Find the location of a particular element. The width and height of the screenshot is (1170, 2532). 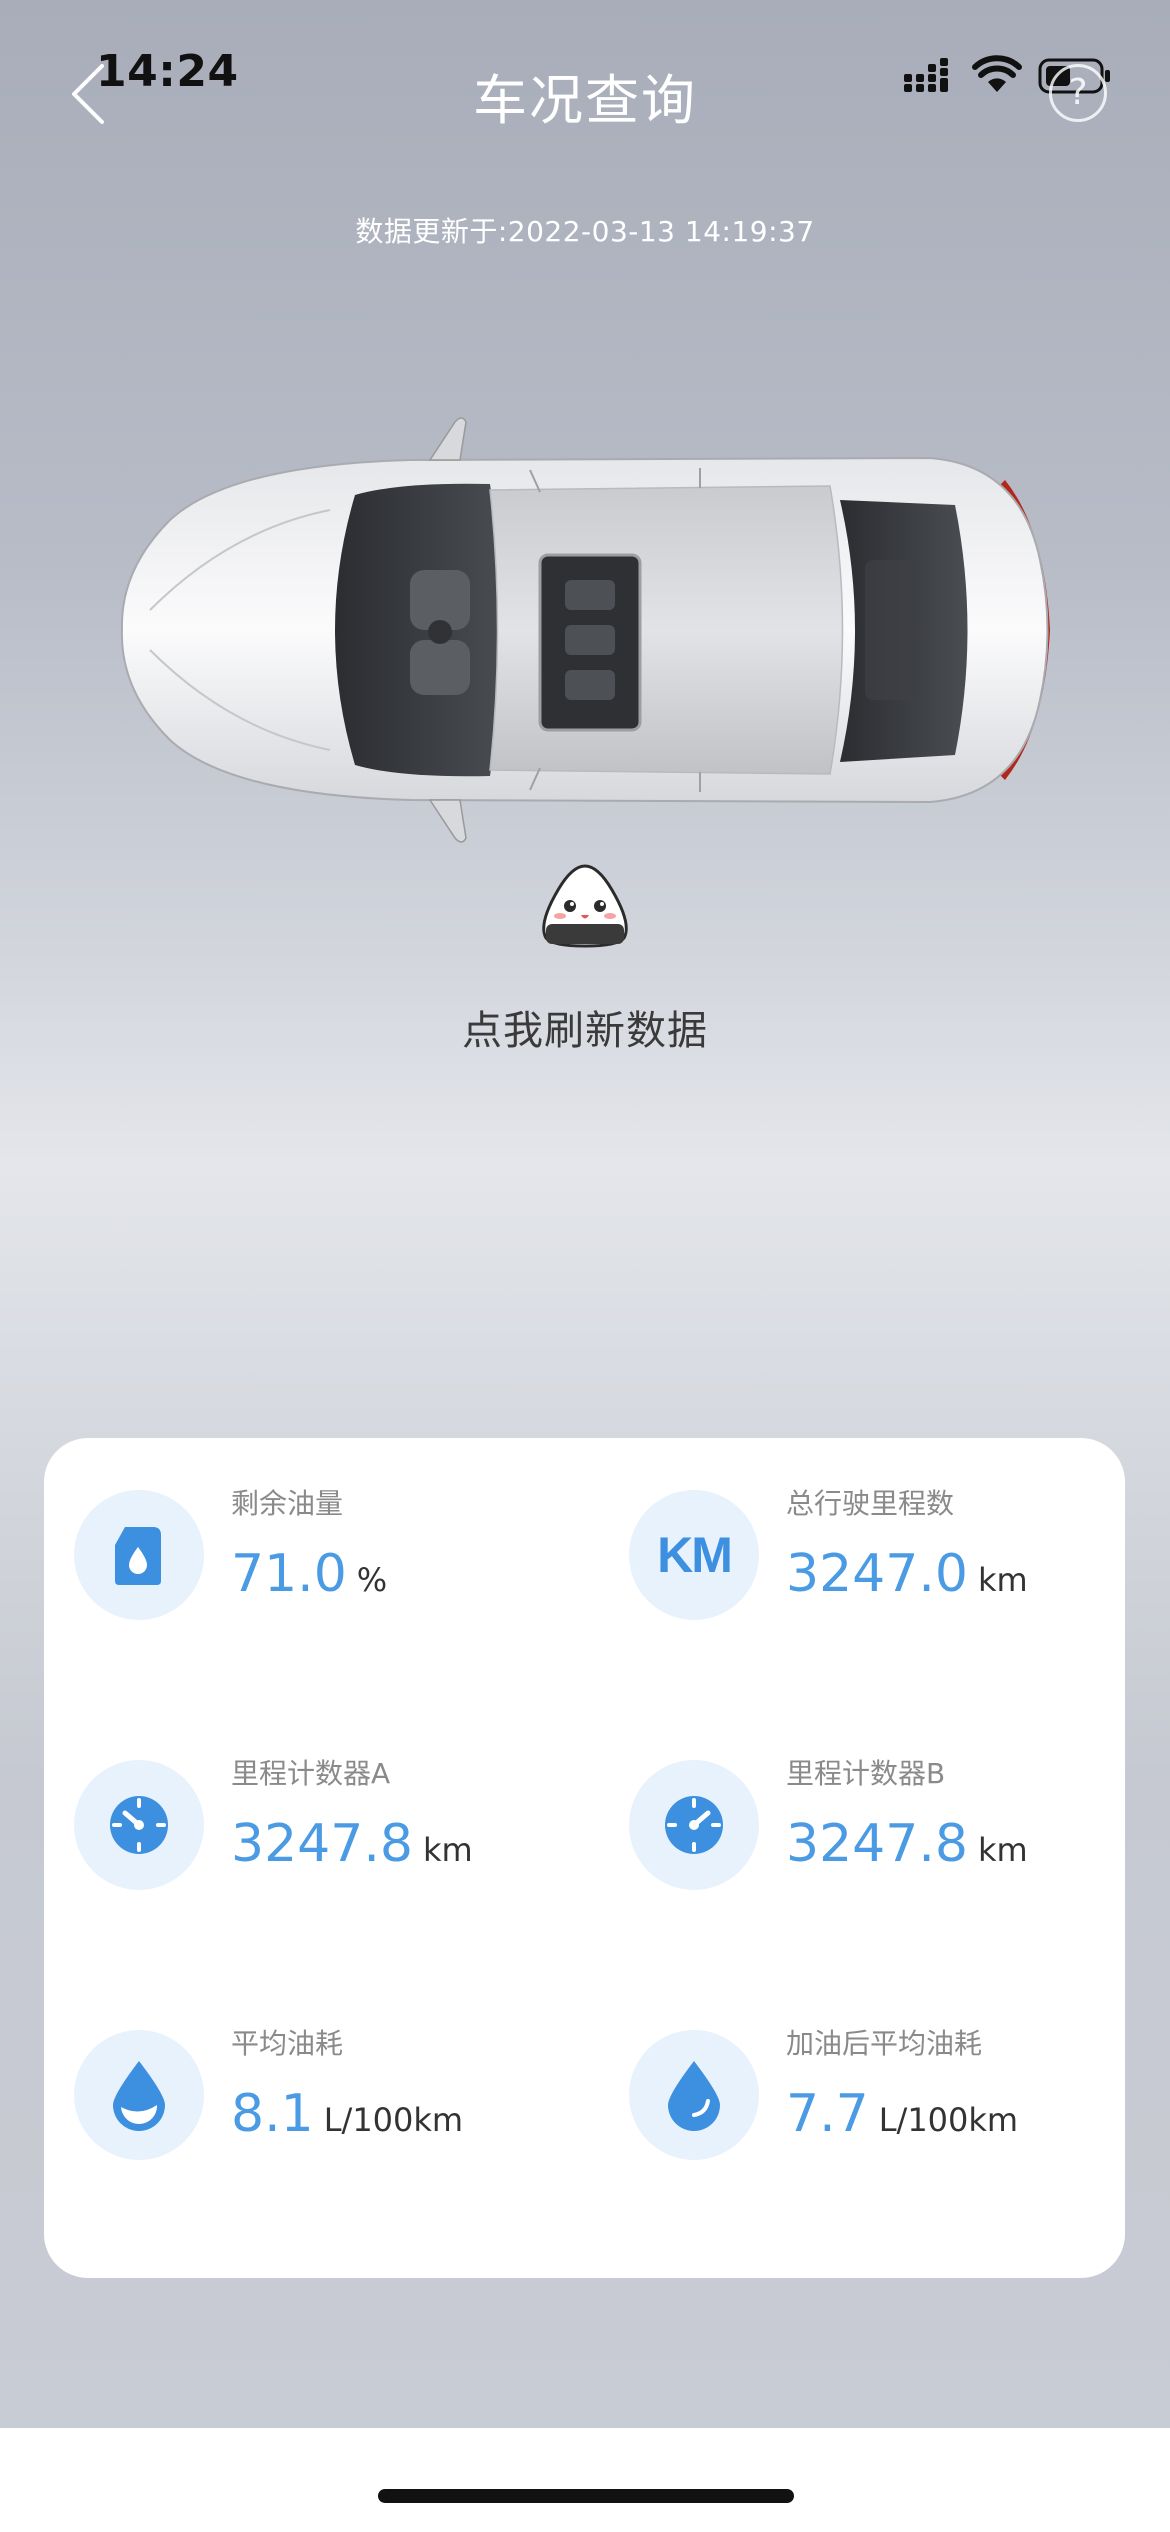

stat-value-line: 71.0% is located at coordinates (309, 1574).